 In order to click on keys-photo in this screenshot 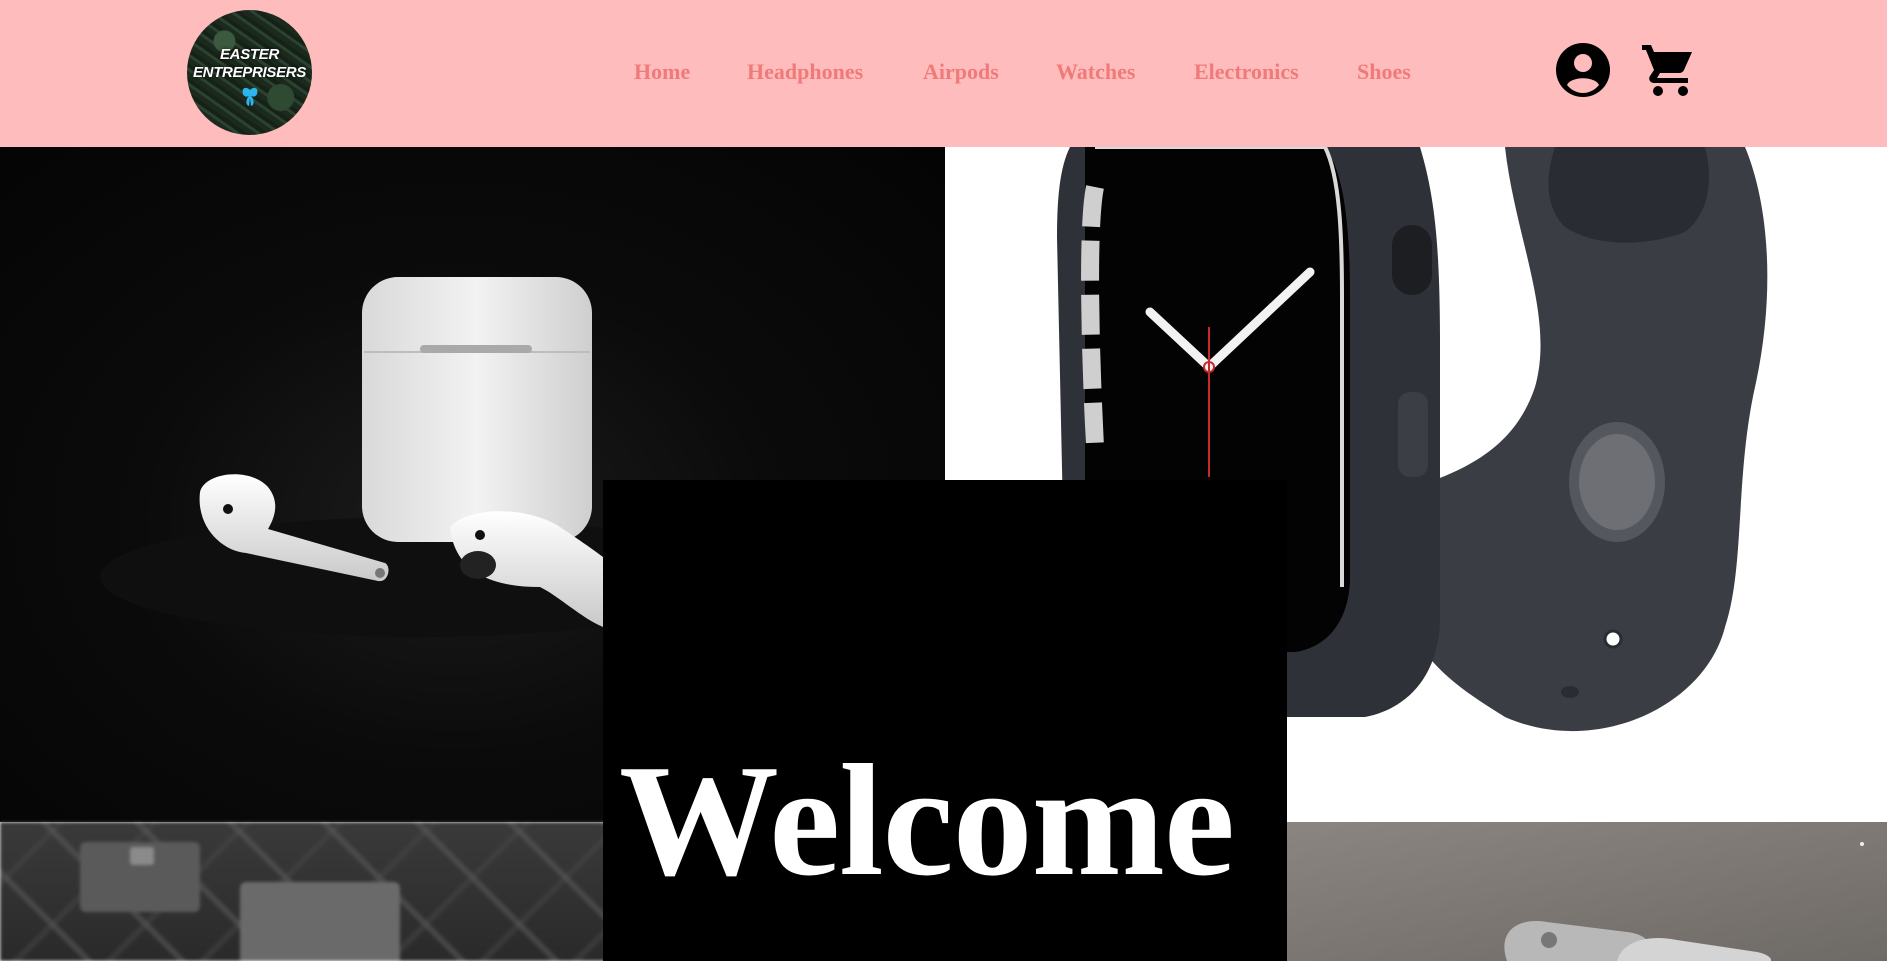, I will do `click(1587, 891)`.